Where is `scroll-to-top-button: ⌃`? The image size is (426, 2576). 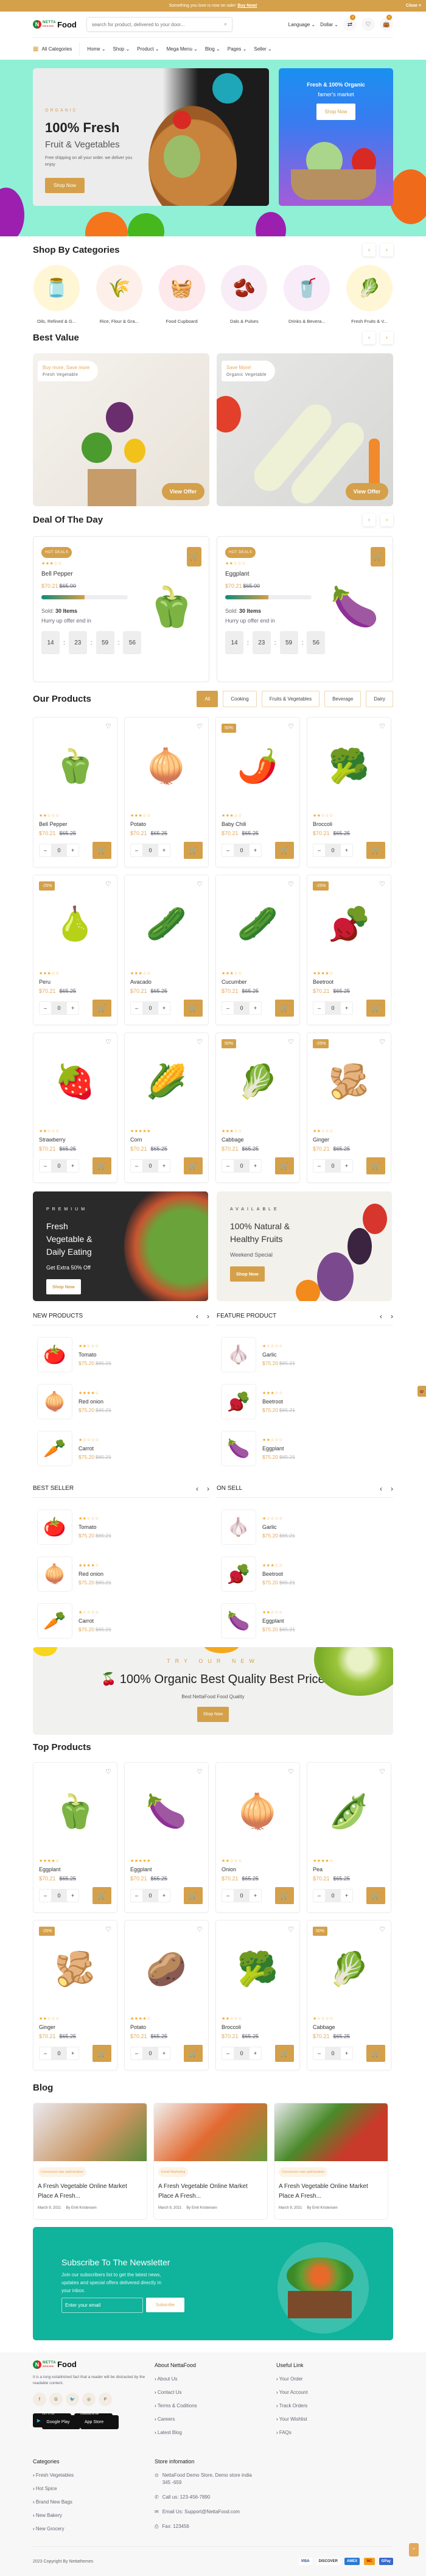 scroll-to-top-button: ⌃ is located at coordinates (414, 2550).